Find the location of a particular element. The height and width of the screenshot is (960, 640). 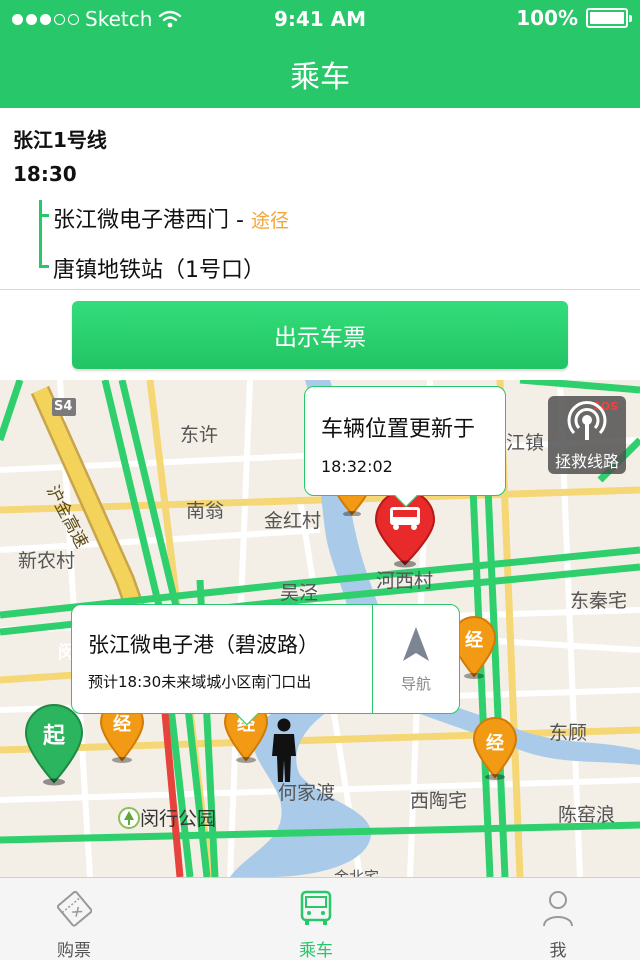

show-ticket-button: 出示车票 is located at coordinates (320, 335).